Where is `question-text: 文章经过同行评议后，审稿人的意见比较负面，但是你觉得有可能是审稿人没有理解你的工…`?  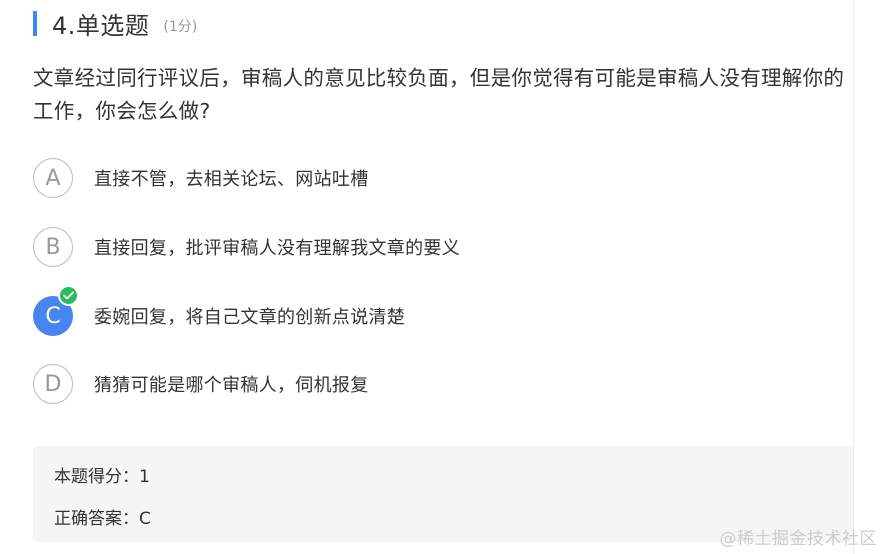 question-text: 文章经过同行评议后，审稿人的意见比较负面，但是你觉得有可能是审稿人没有理解你的工… is located at coordinates (439, 94).